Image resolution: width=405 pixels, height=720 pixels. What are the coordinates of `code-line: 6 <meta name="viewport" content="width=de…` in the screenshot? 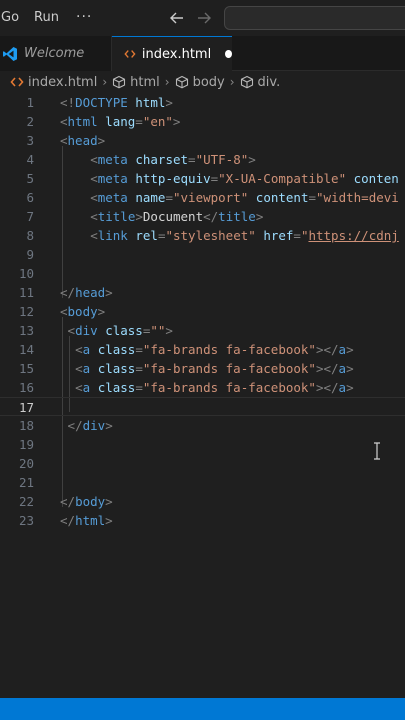 It's located at (202, 197).